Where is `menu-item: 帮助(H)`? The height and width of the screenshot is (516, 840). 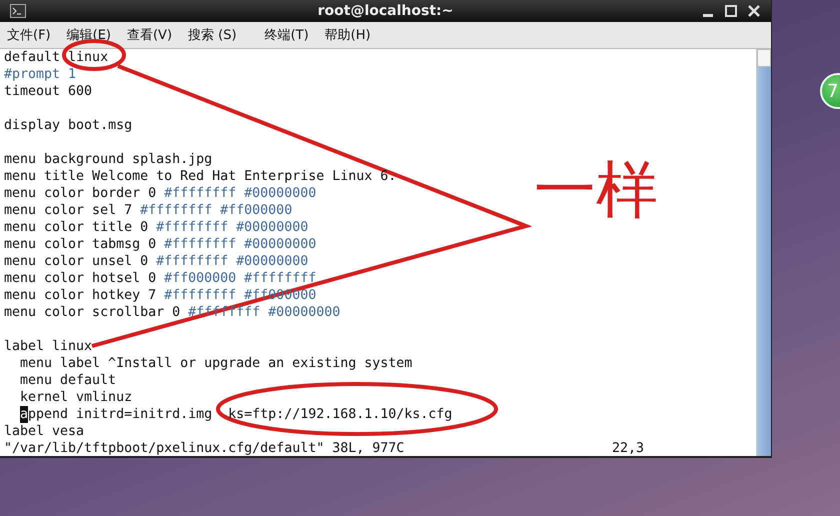
menu-item: 帮助(H) is located at coordinates (348, 35).